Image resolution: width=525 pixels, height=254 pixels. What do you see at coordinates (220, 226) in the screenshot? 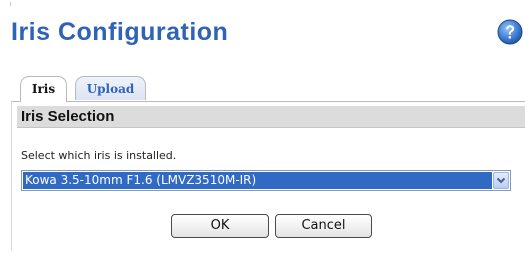
I see `ok-button: OK` at bounding box center [220, 226].